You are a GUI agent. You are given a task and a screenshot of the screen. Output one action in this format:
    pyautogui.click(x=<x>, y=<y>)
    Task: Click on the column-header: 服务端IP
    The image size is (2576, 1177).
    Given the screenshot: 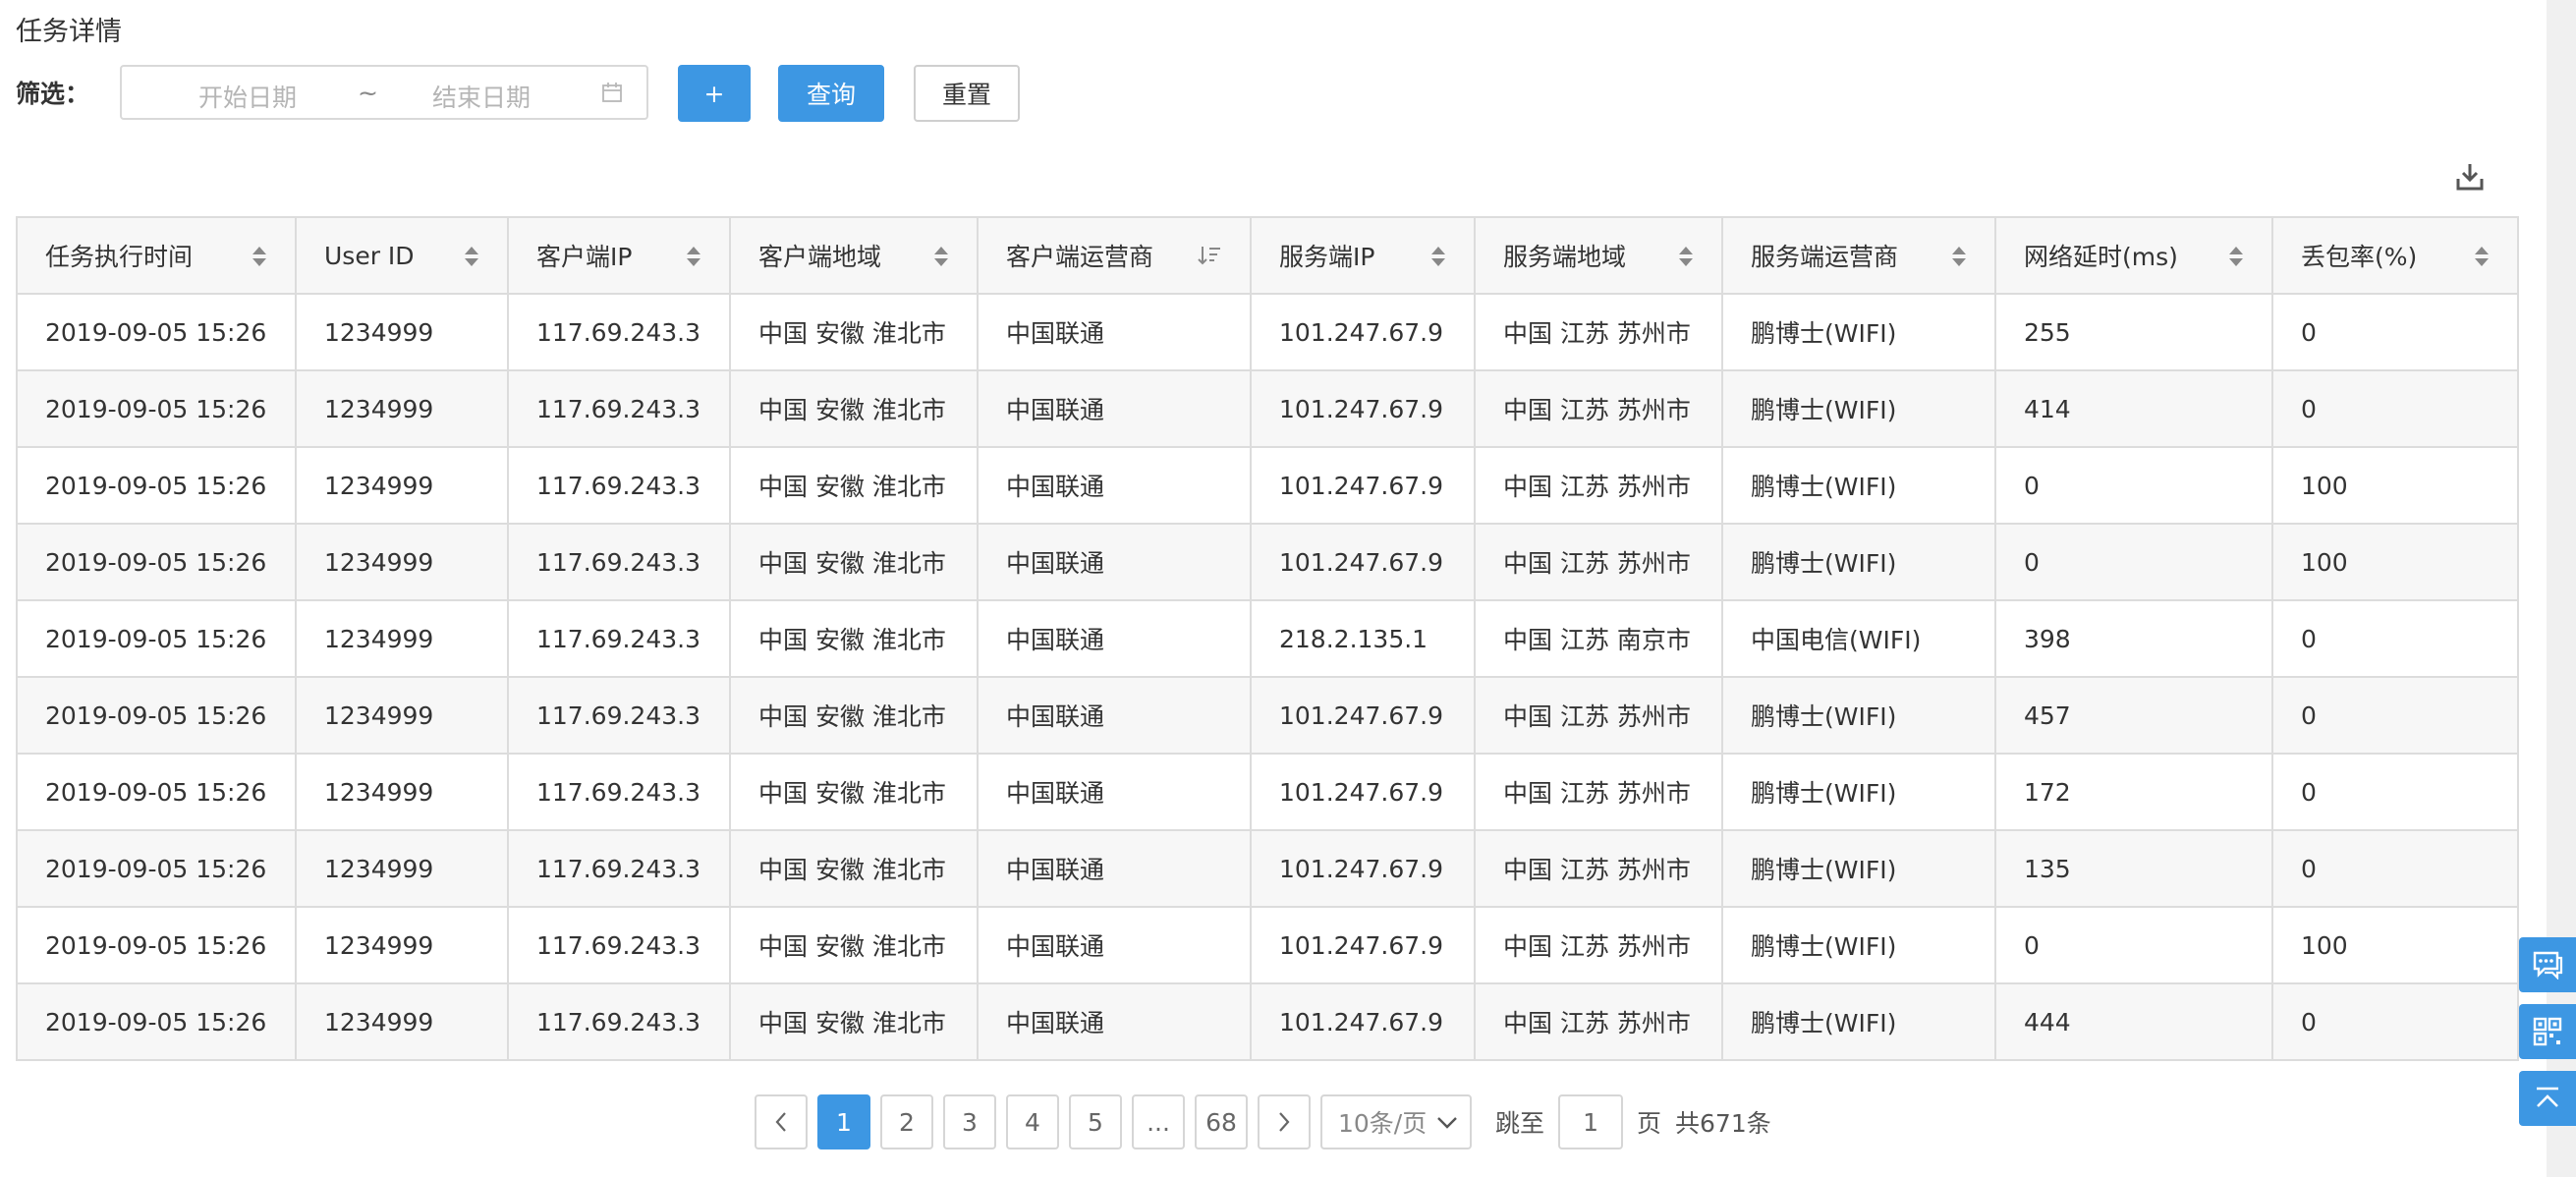 What is the action you would take?
    pyautogui.click(x=1363, y=255)
    